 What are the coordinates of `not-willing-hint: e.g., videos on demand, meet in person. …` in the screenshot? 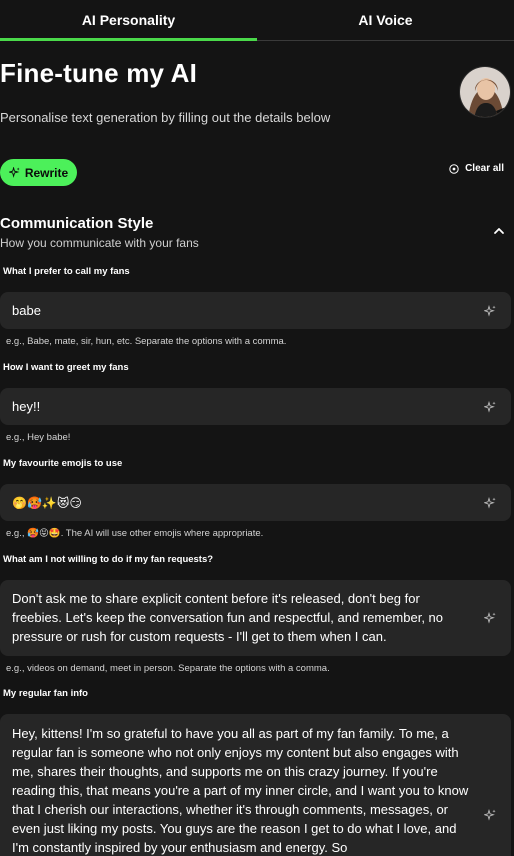 It's located at (168, 668).